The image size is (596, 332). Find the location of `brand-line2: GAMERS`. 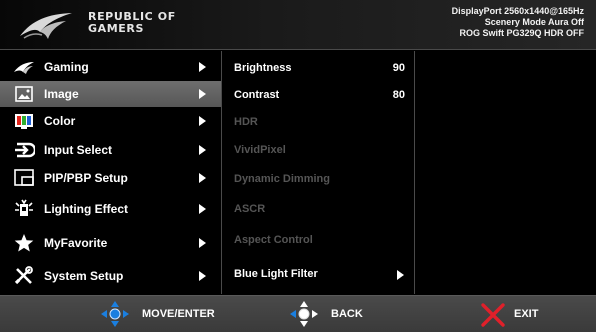

brand-line2: GAMERS is located at coordinates (116, 28).